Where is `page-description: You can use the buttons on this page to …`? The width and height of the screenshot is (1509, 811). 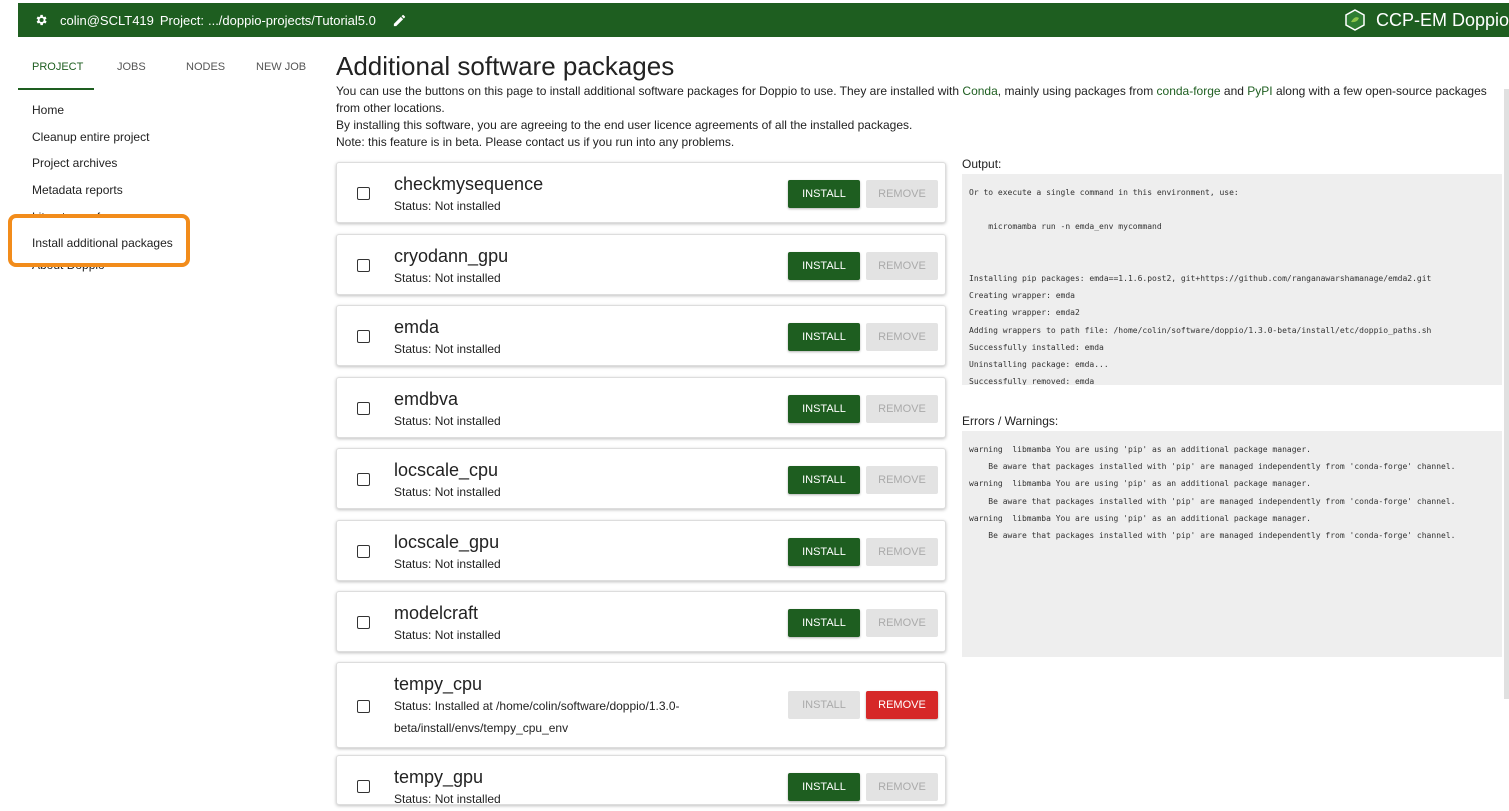 page-description: You can use the buttons on this page to … is located at coordinates (916, 117).